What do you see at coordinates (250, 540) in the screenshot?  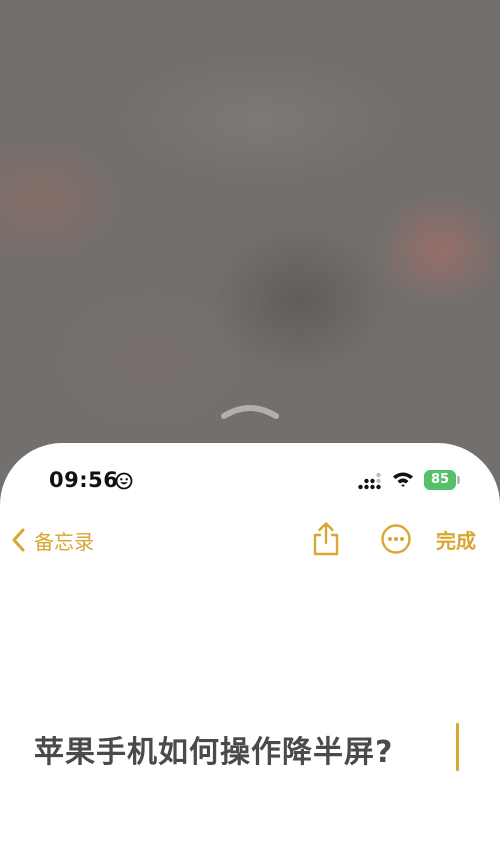 I see `notes-toolbar: 备忘录 完成` at bounding box center [250, 540].